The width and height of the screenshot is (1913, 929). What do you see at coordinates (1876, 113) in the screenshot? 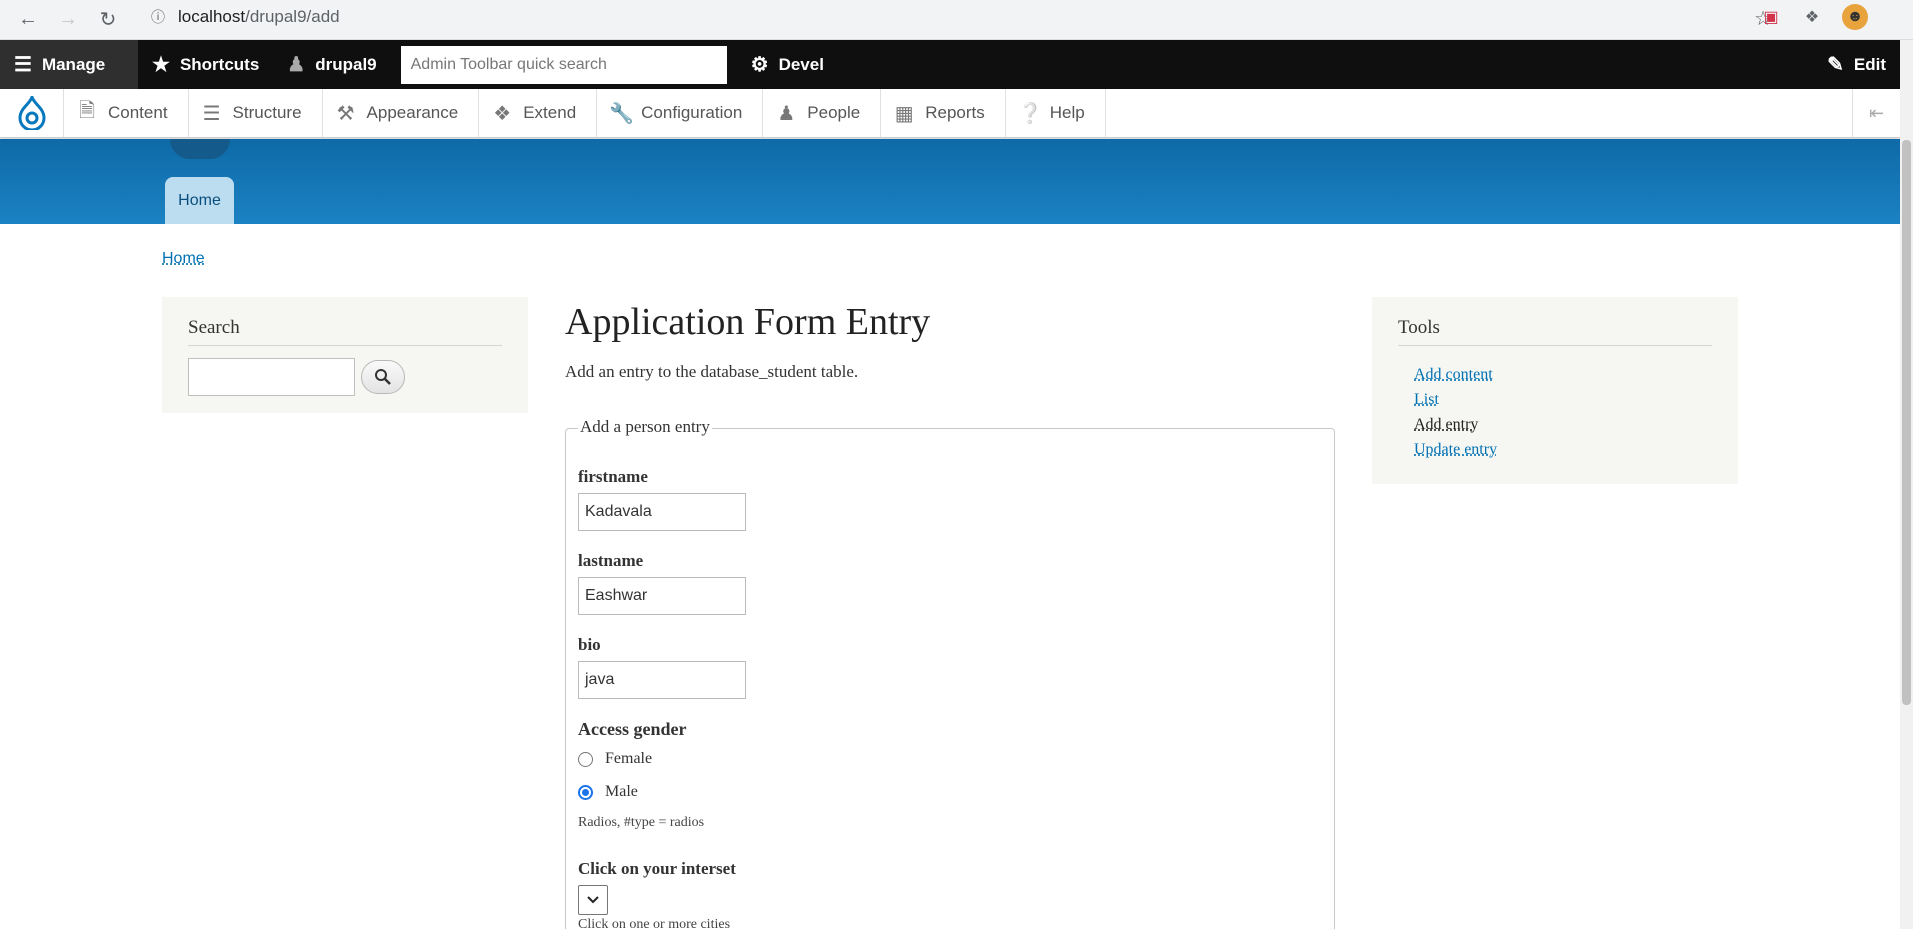
I see `collapse-tray-icon: ⇤` at bounding box center [1876, 113].